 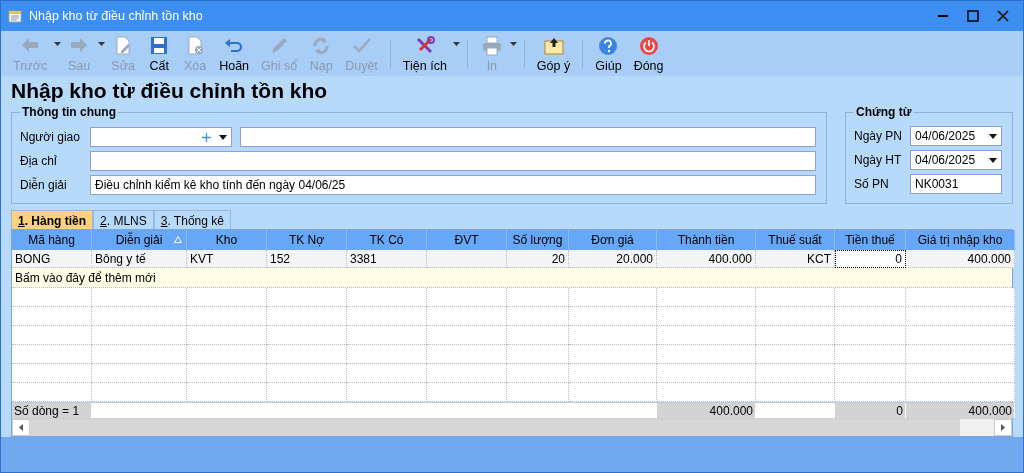 I want to click on scroll-left-icon, so click(x=21, y=427).